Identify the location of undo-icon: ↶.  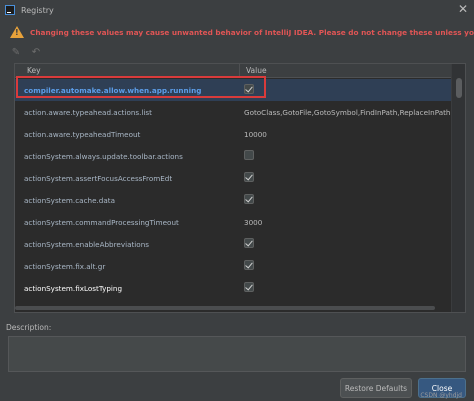
(36, 52).